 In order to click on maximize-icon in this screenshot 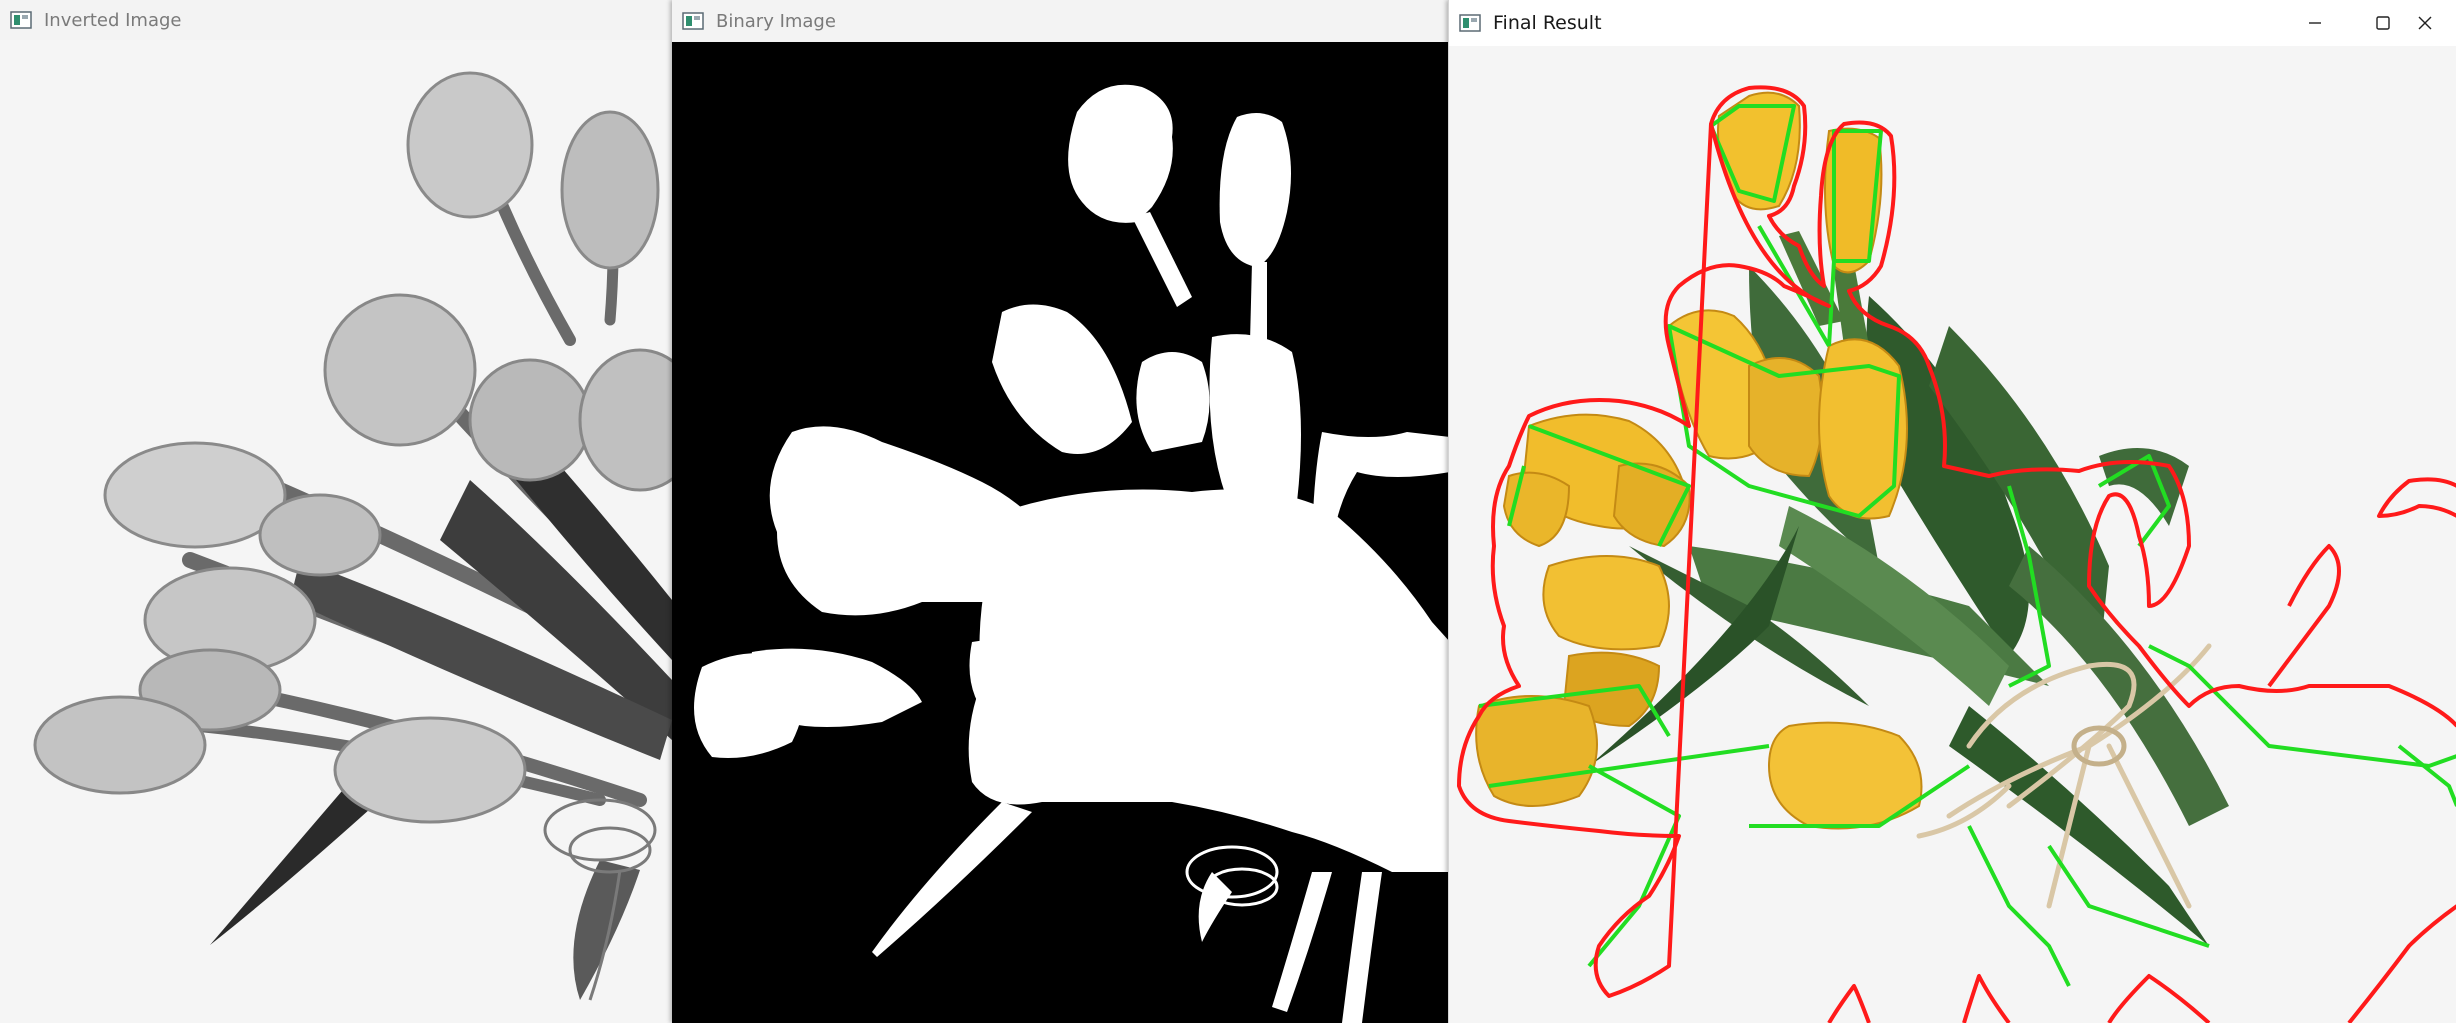, I will do `click(2383, 23)`.